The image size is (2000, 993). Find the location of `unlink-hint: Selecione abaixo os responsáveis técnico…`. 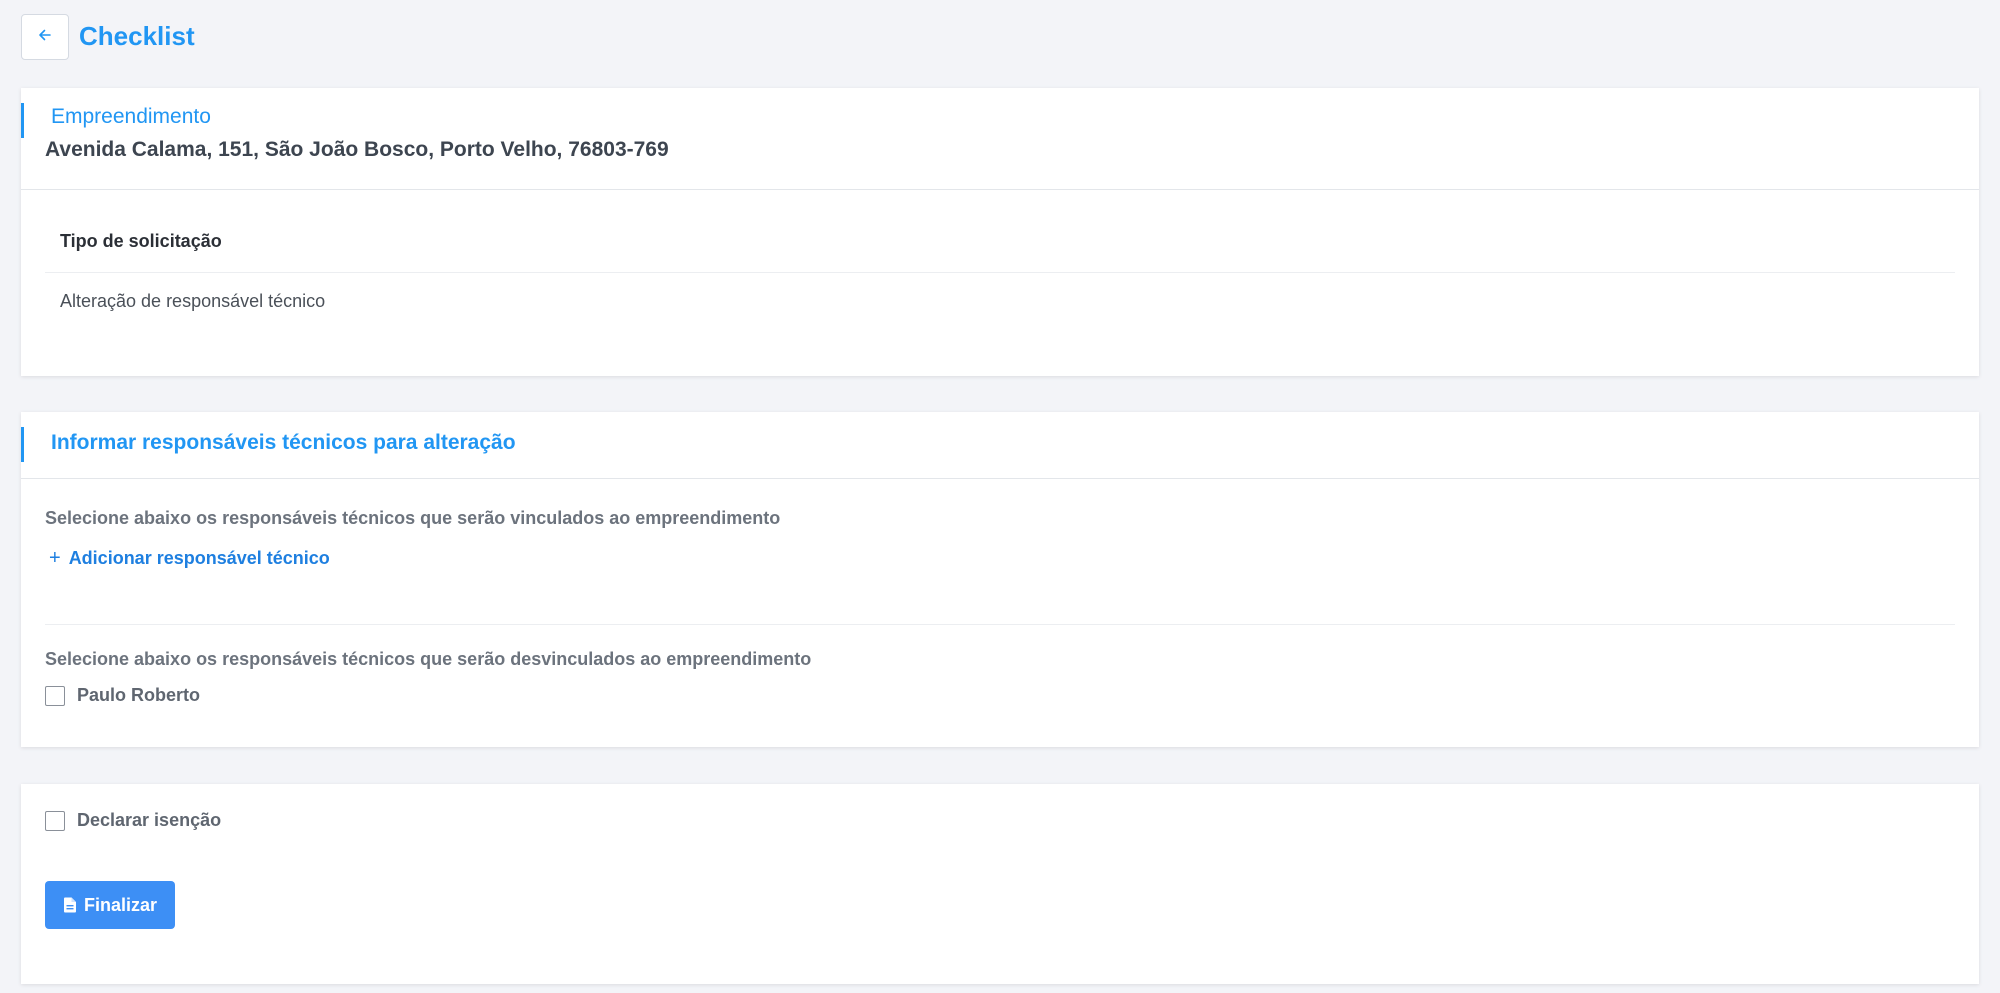

unlink-hint: Selecione abaixo os responsáveis técnico… is located at coordinates (428, 659).